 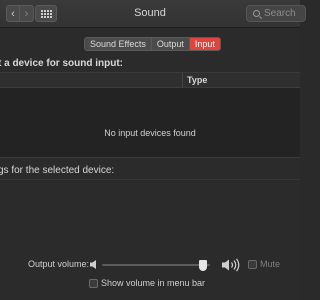 I want to click on tab-output: Output, so click(x=169, y=44).